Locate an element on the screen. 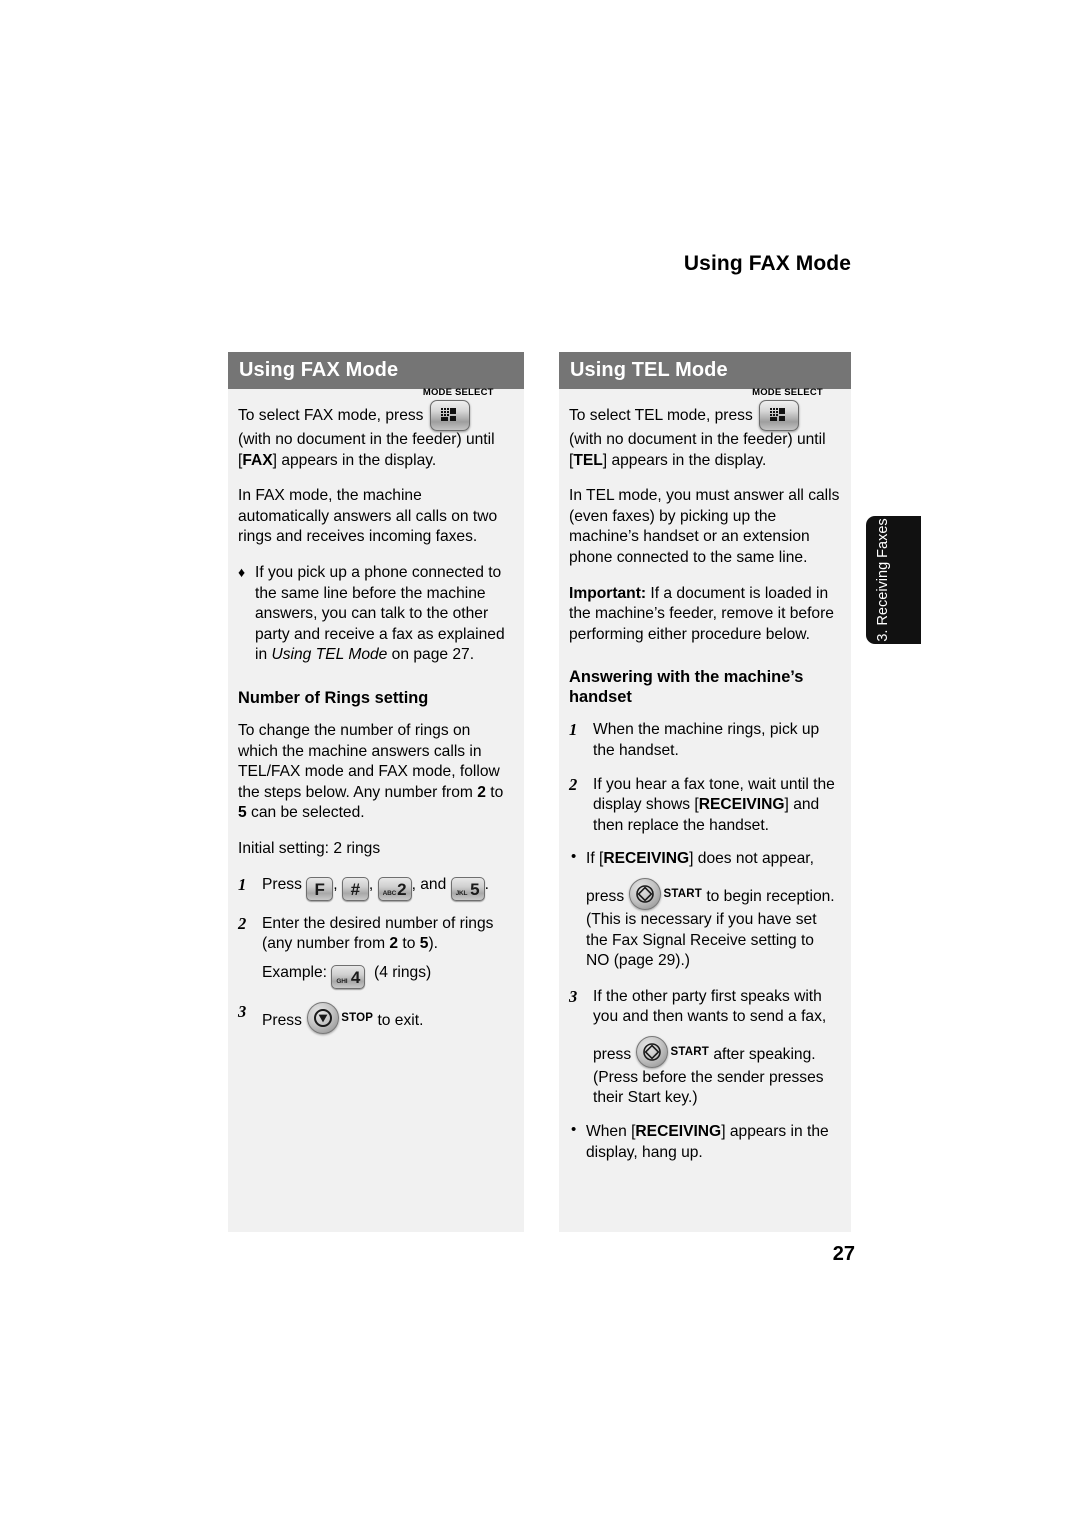  fax-example-note: (4 rings) is located at coordinates (403, 972).